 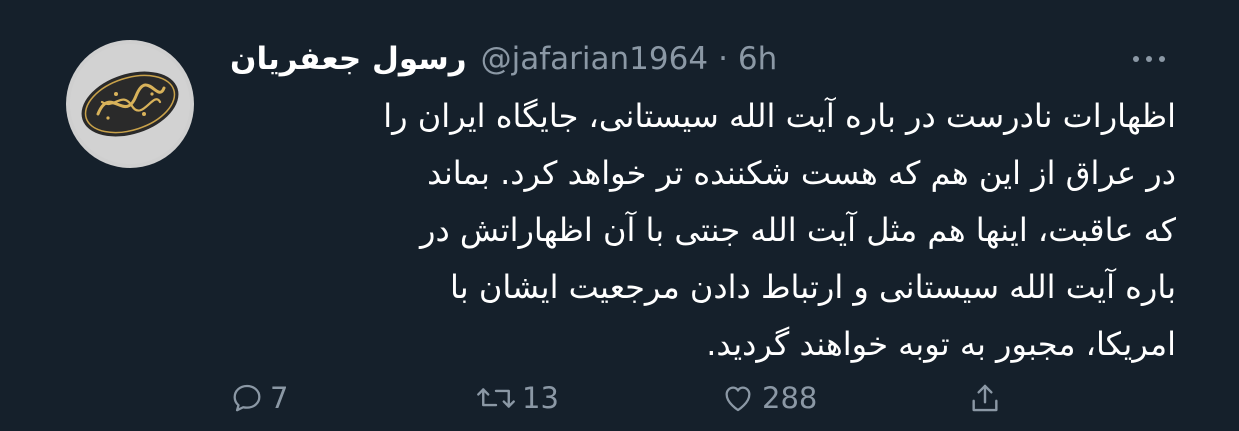 What do you see at coordinates (630, 398) in the screenshot?
I see `tweet-actions: 7 13 288` at bounding box center [630, 398].